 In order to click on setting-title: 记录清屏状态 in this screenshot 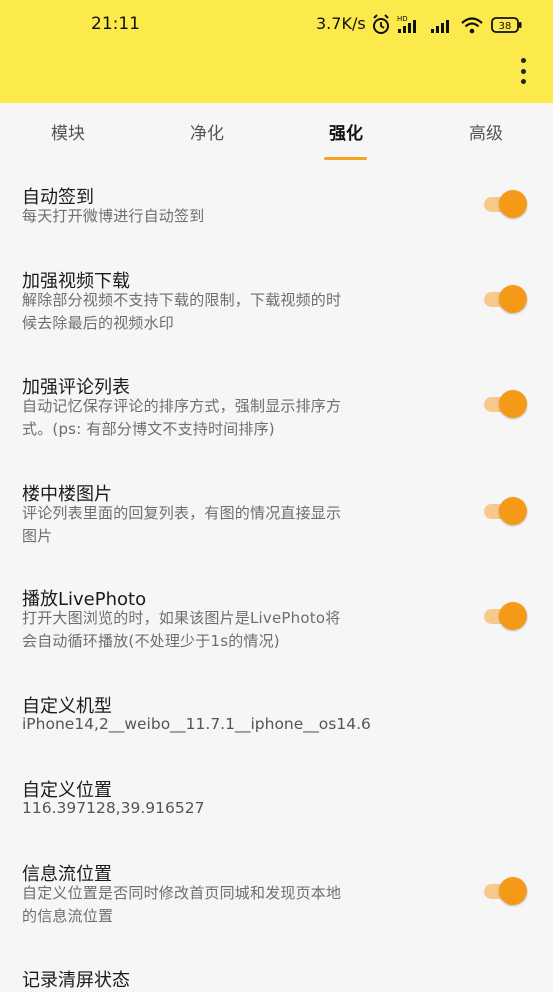, I will do `click(76, 980)`.